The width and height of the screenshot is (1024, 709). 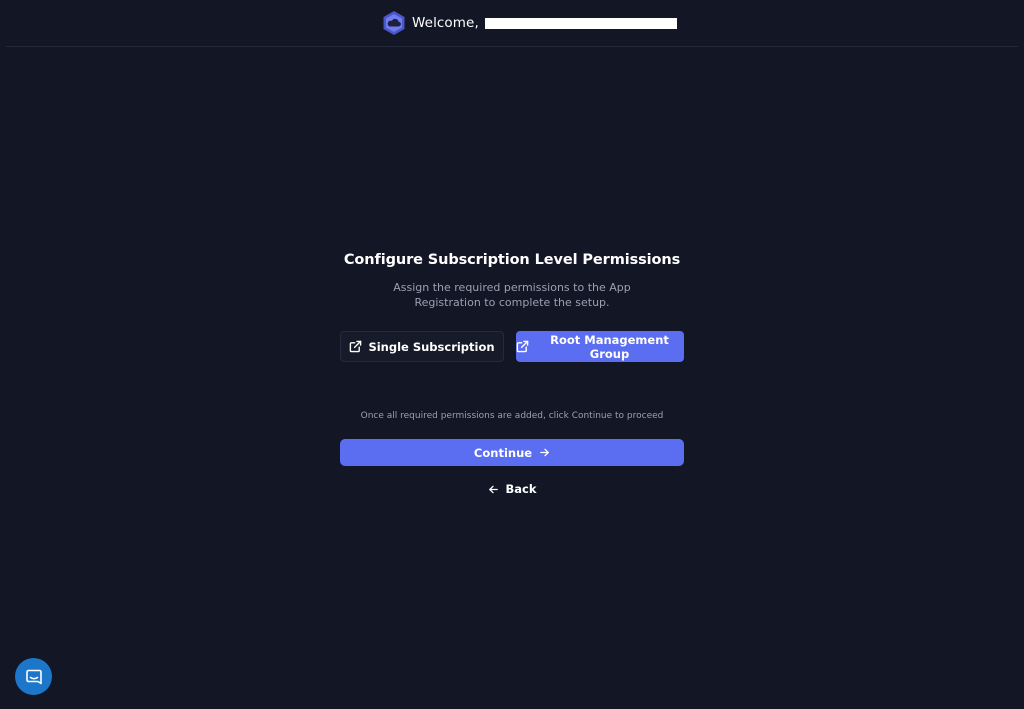 What do you see at coordinates (431, 346) in the screenshot?
I see `single-subscription-label: Single Subscription` at bounding box center [431, 346].